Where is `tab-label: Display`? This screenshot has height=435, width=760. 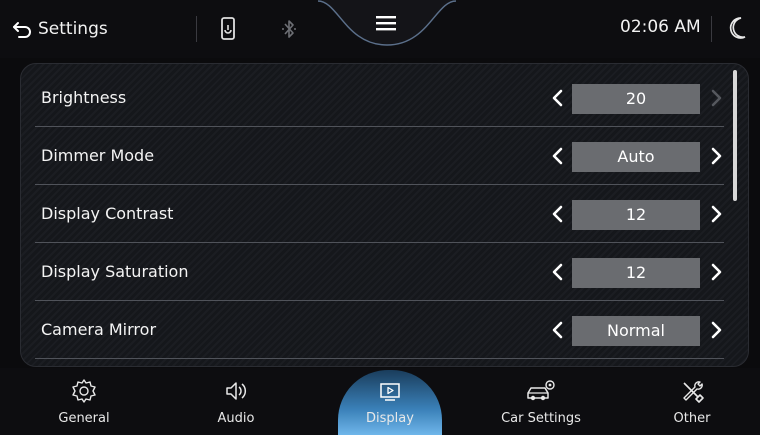 tab-label: Display is located at coordinates (390, 418).